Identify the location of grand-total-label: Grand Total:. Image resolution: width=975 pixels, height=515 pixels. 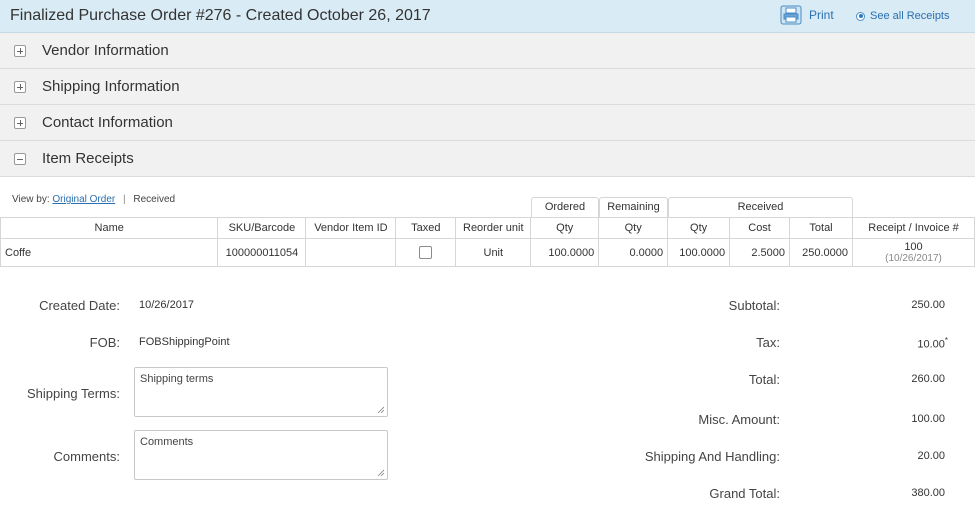
(744, 493).